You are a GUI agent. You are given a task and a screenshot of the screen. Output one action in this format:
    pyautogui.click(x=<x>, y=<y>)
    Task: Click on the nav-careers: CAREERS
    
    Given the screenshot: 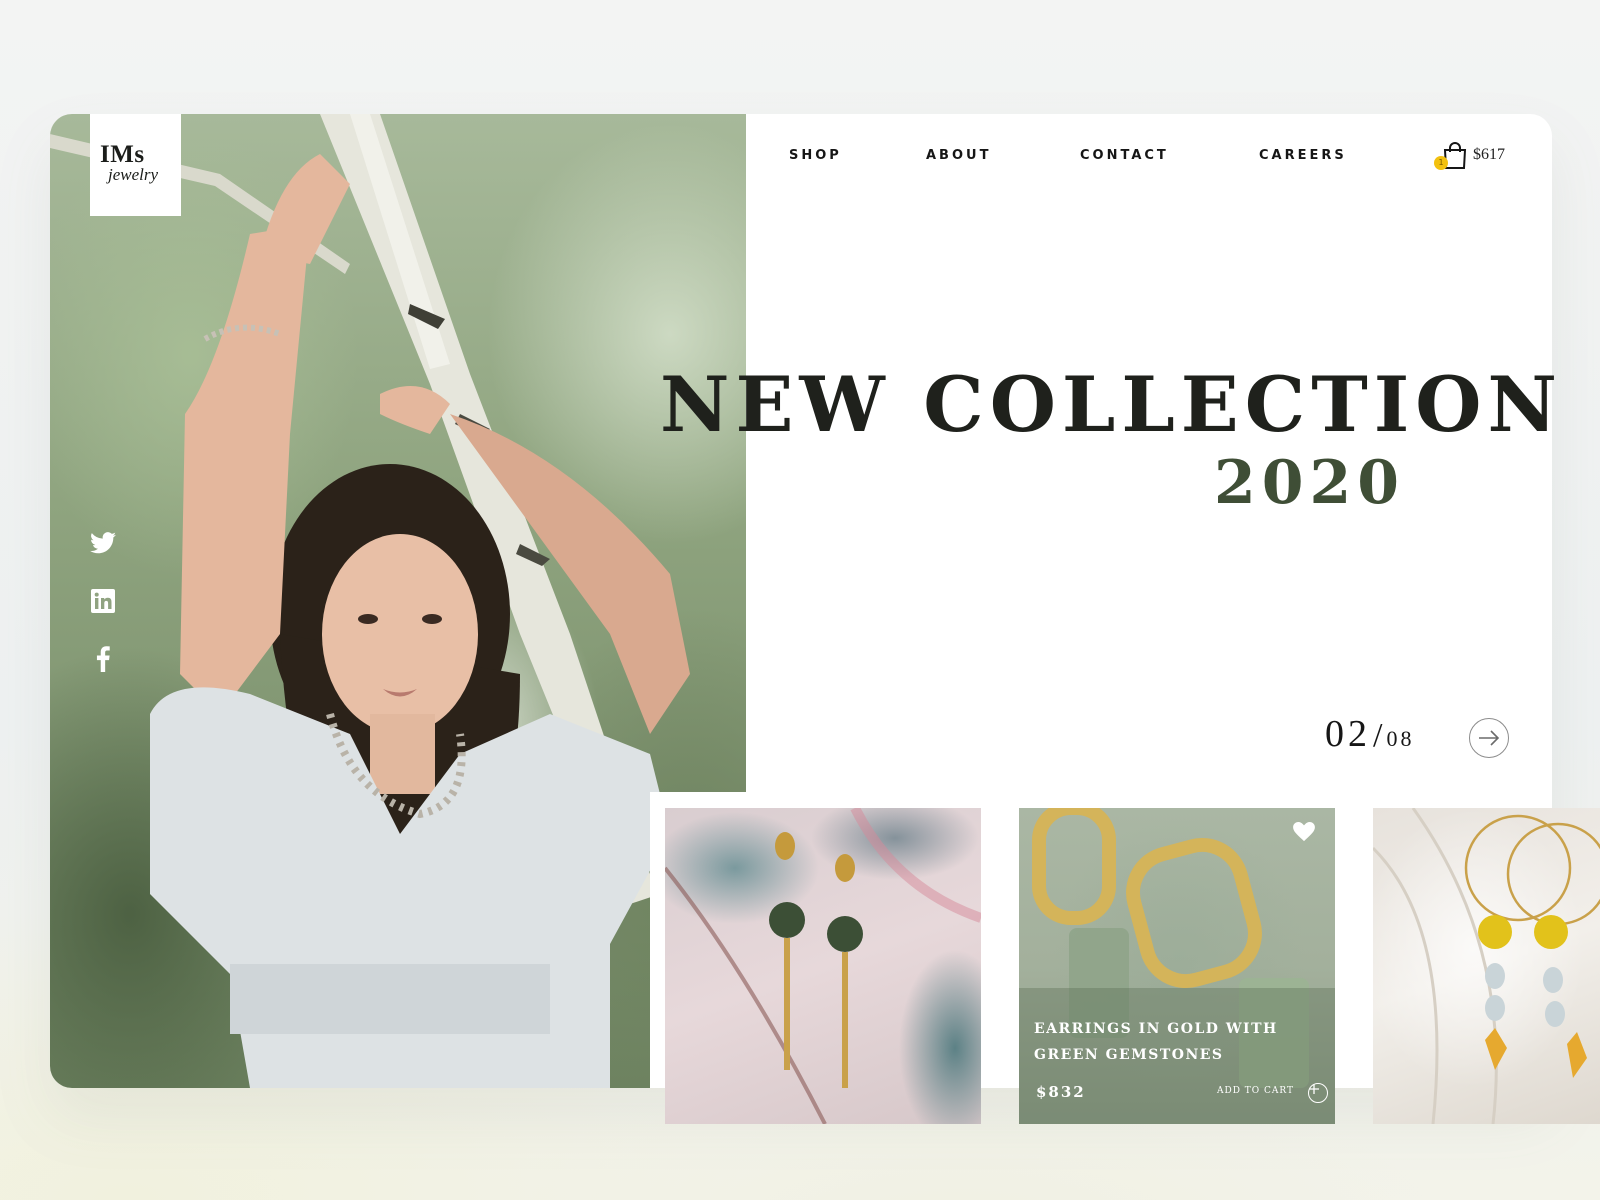 What is the action you would take?
    pyautogui.click(x=1303, y=155)
    